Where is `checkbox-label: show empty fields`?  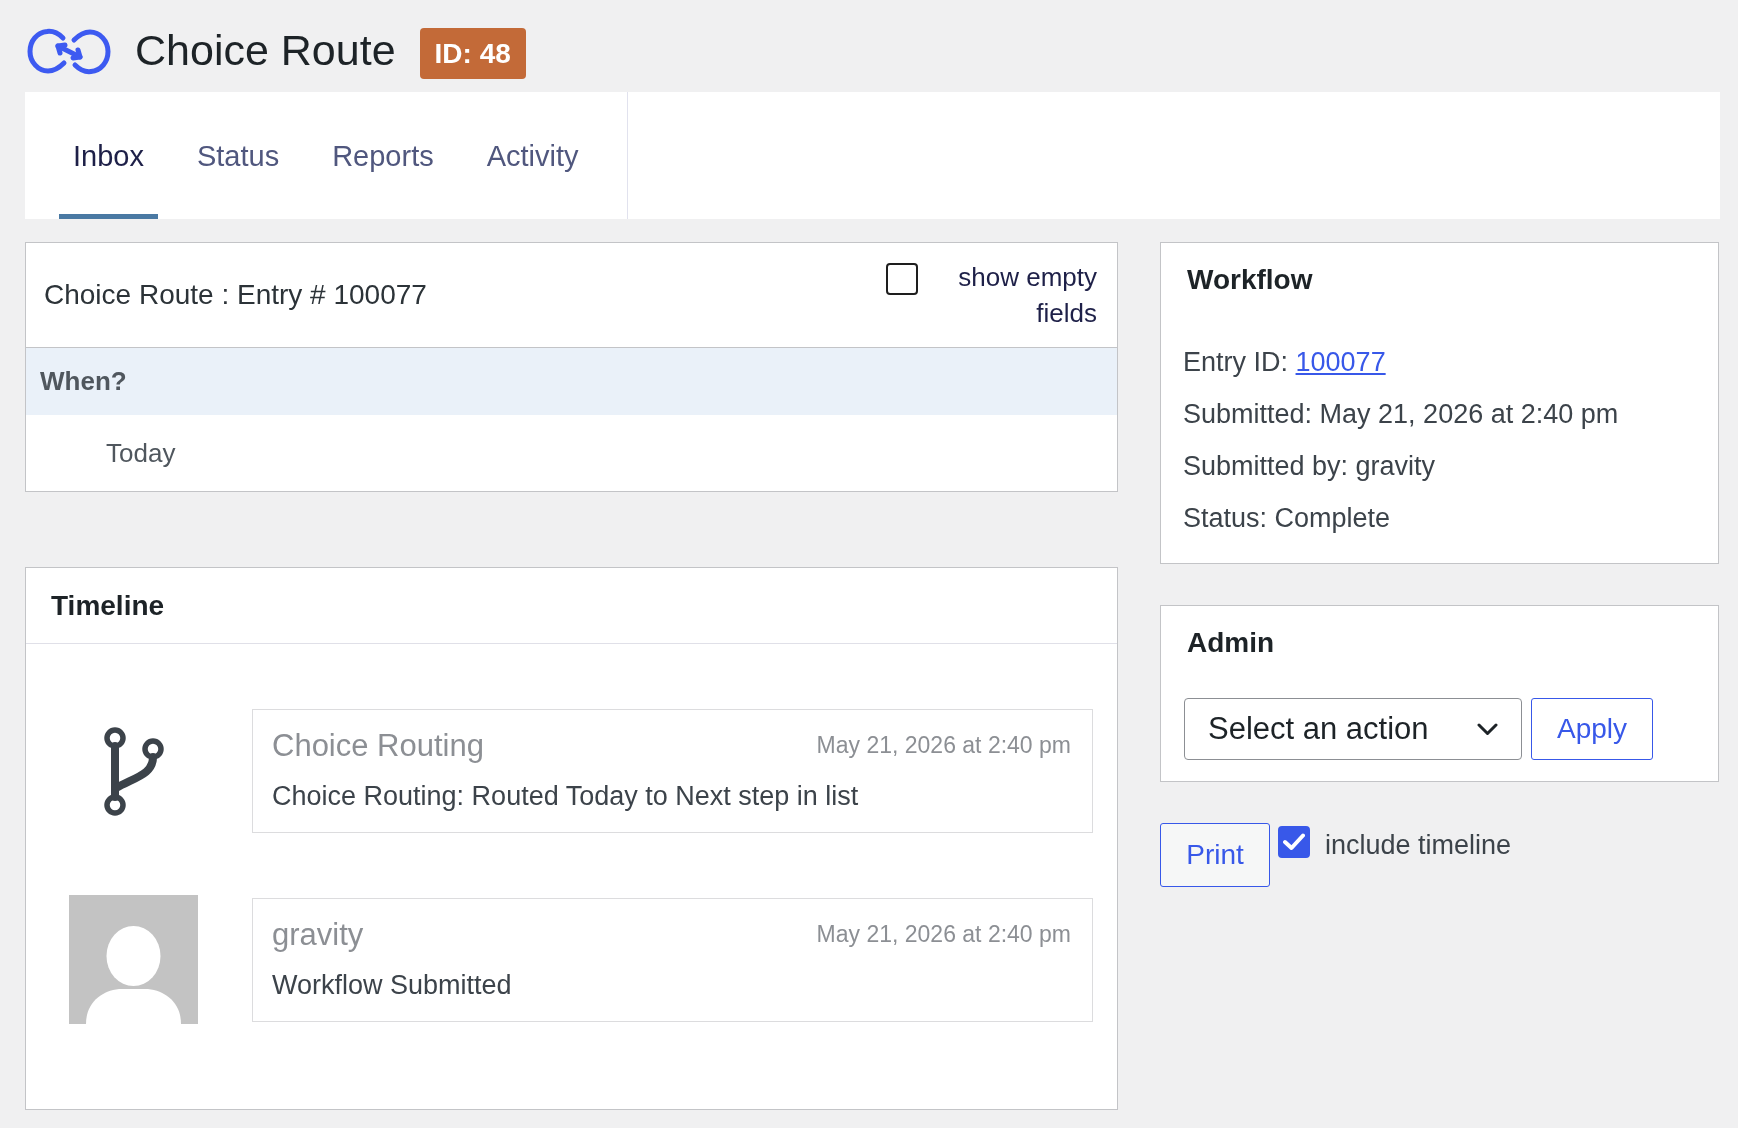
checkbox-label: show empty fields is located at coordinates (1027, 295).